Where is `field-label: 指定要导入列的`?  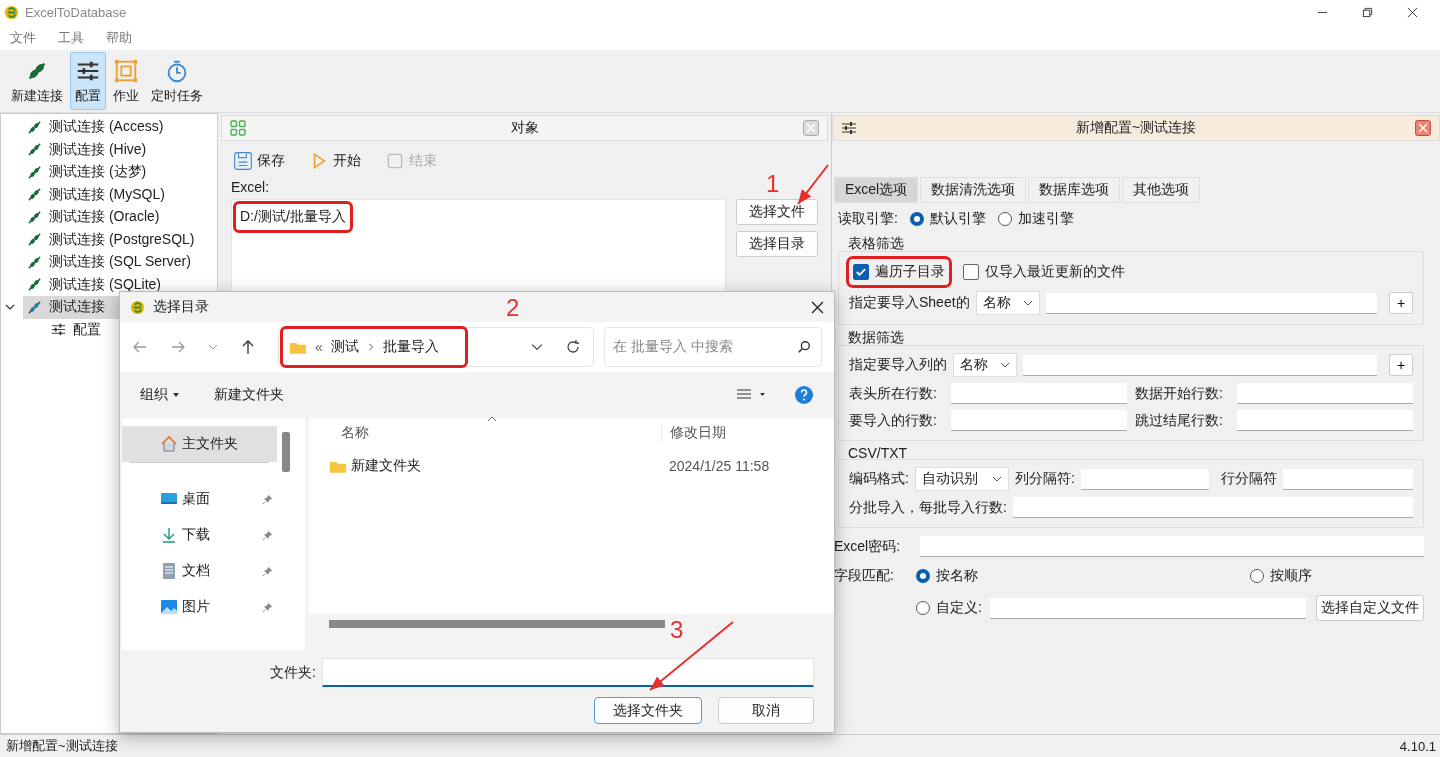 field-label: 指定要导入列的 is located at coordinates (898, 365).